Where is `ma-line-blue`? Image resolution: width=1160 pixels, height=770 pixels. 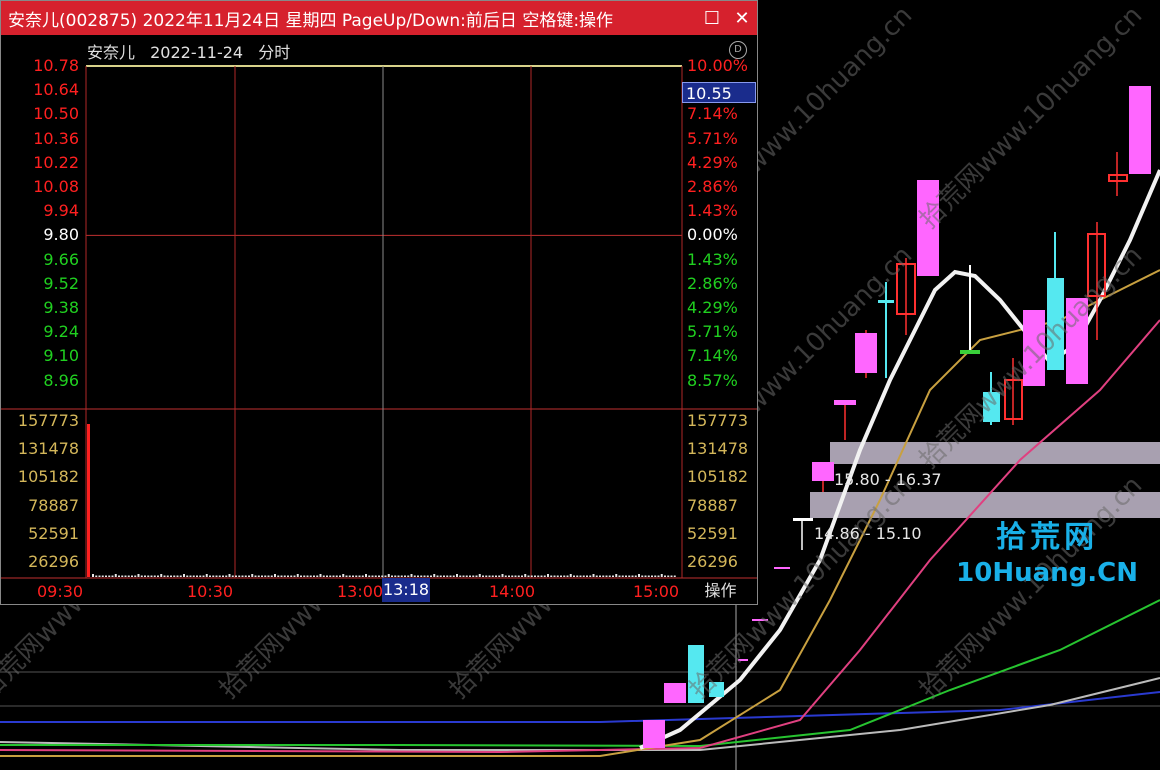
ma-line-blue is located at coordinates (580, 707).